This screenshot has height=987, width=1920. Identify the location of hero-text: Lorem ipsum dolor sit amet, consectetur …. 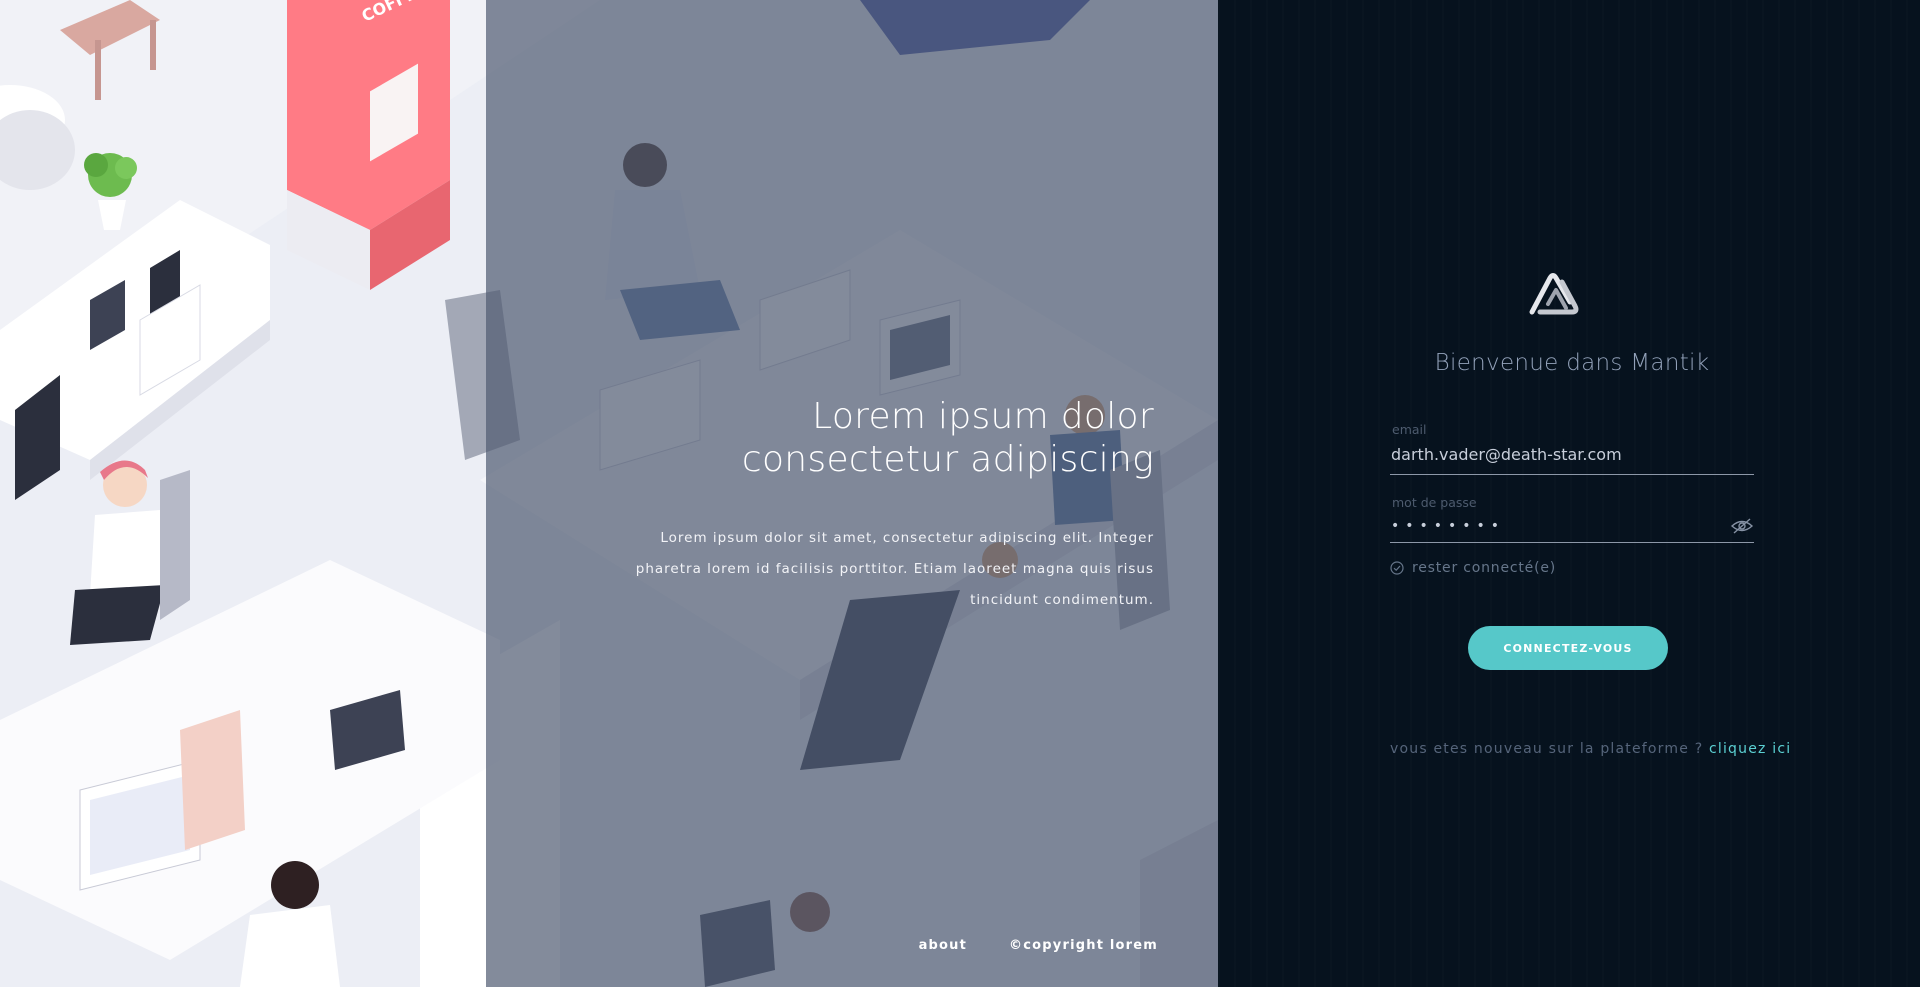
(894, 569).